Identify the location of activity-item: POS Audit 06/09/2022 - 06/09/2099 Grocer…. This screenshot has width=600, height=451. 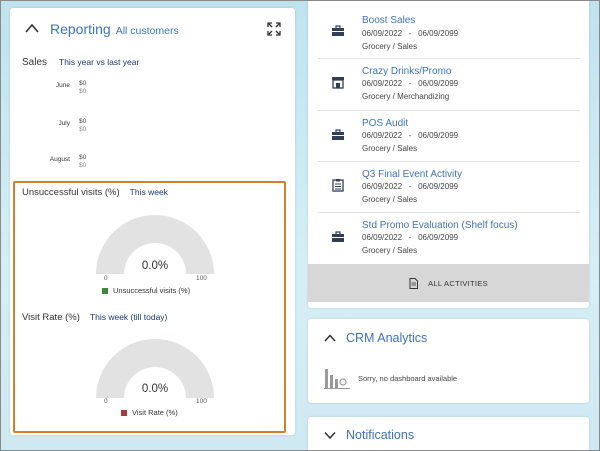
(449, 141).